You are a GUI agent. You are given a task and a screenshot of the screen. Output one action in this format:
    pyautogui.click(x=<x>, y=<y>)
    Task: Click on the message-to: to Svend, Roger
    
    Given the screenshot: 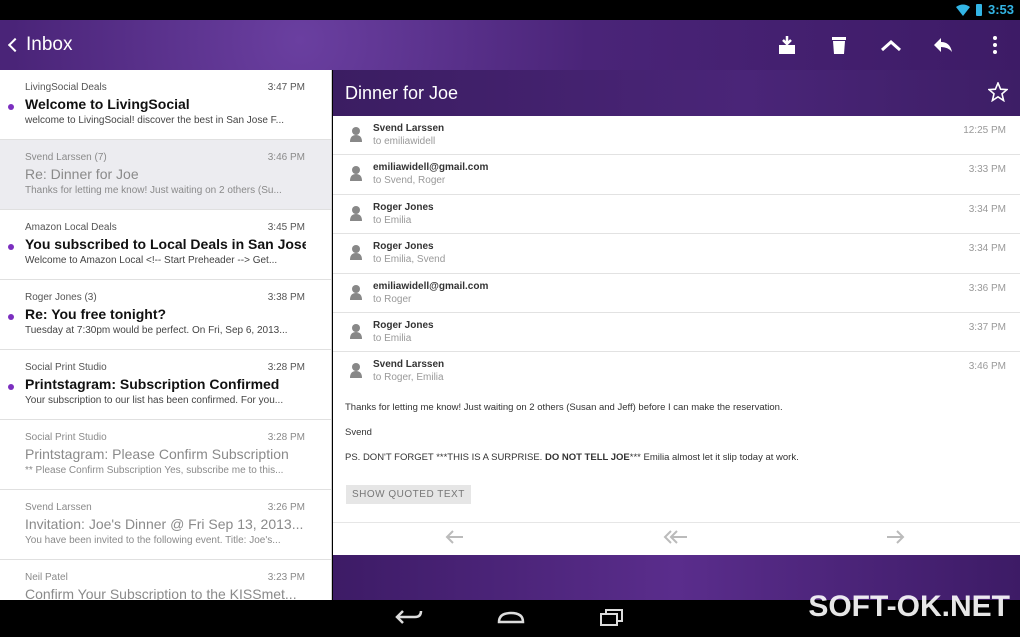 What is the action you would take?
    pyautogui.click(x=409, y=181)
    